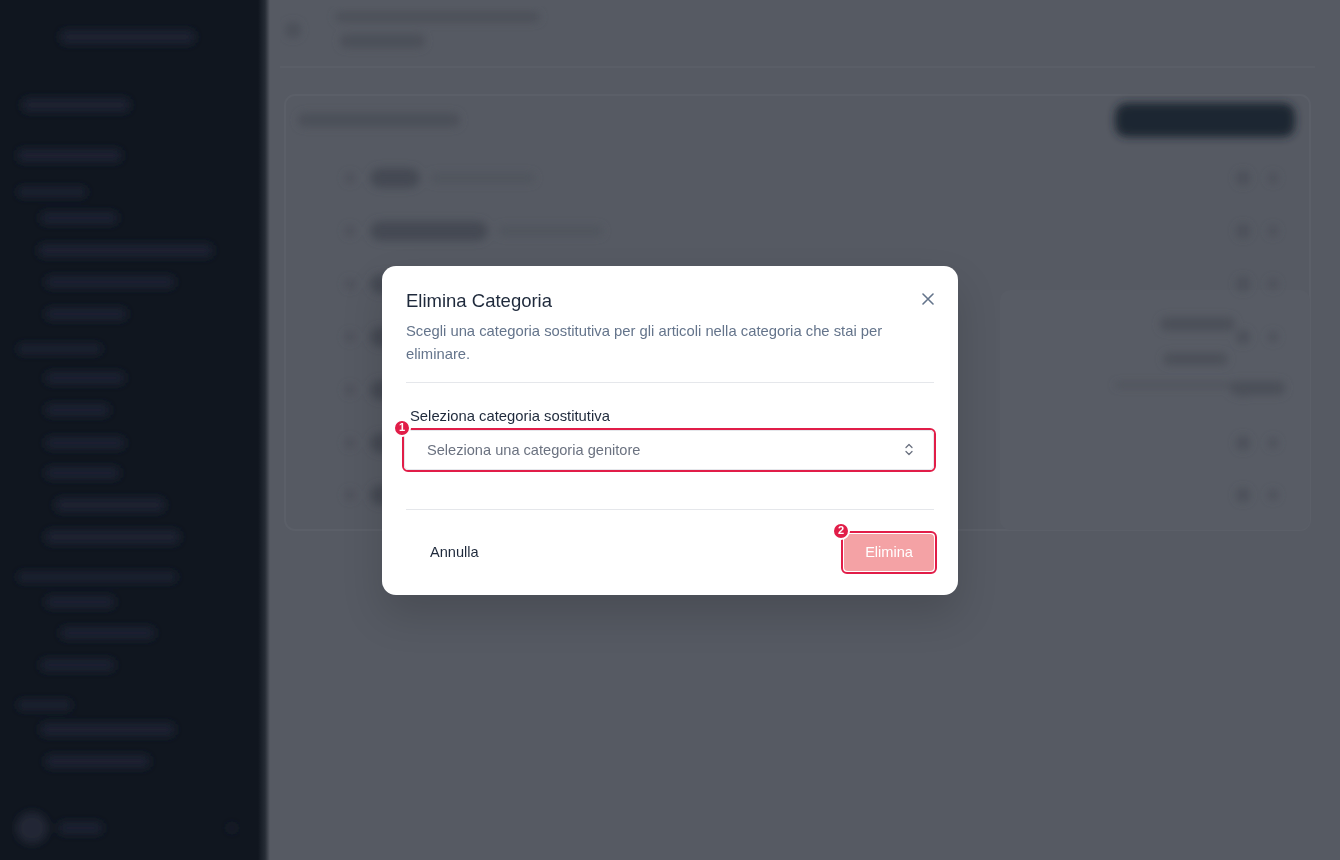 Image resolution: width=1340 pixels, height=860 pixels. Describe the element at coordinates (669, 449) in the screenshot. I see `category-select: Seleziona una categoria genitore` at that location.